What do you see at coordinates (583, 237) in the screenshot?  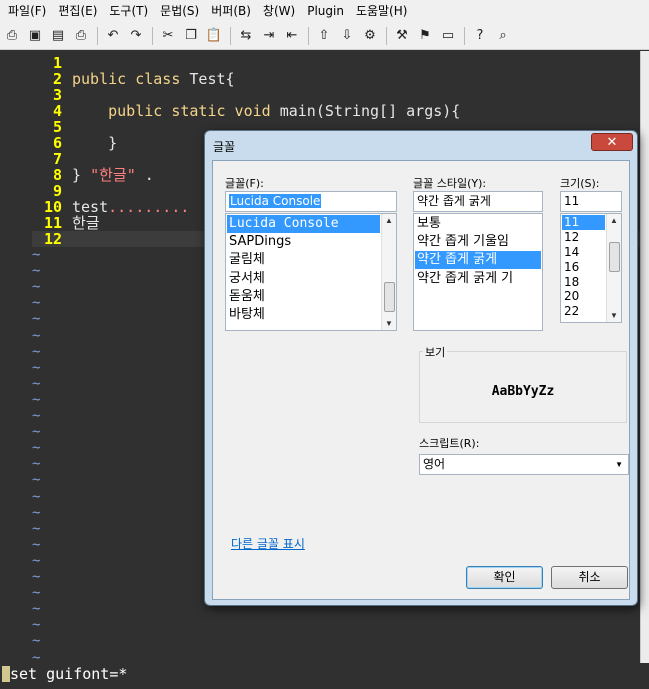 I see `font-size-item: 12` at bounding box center [583, 237].